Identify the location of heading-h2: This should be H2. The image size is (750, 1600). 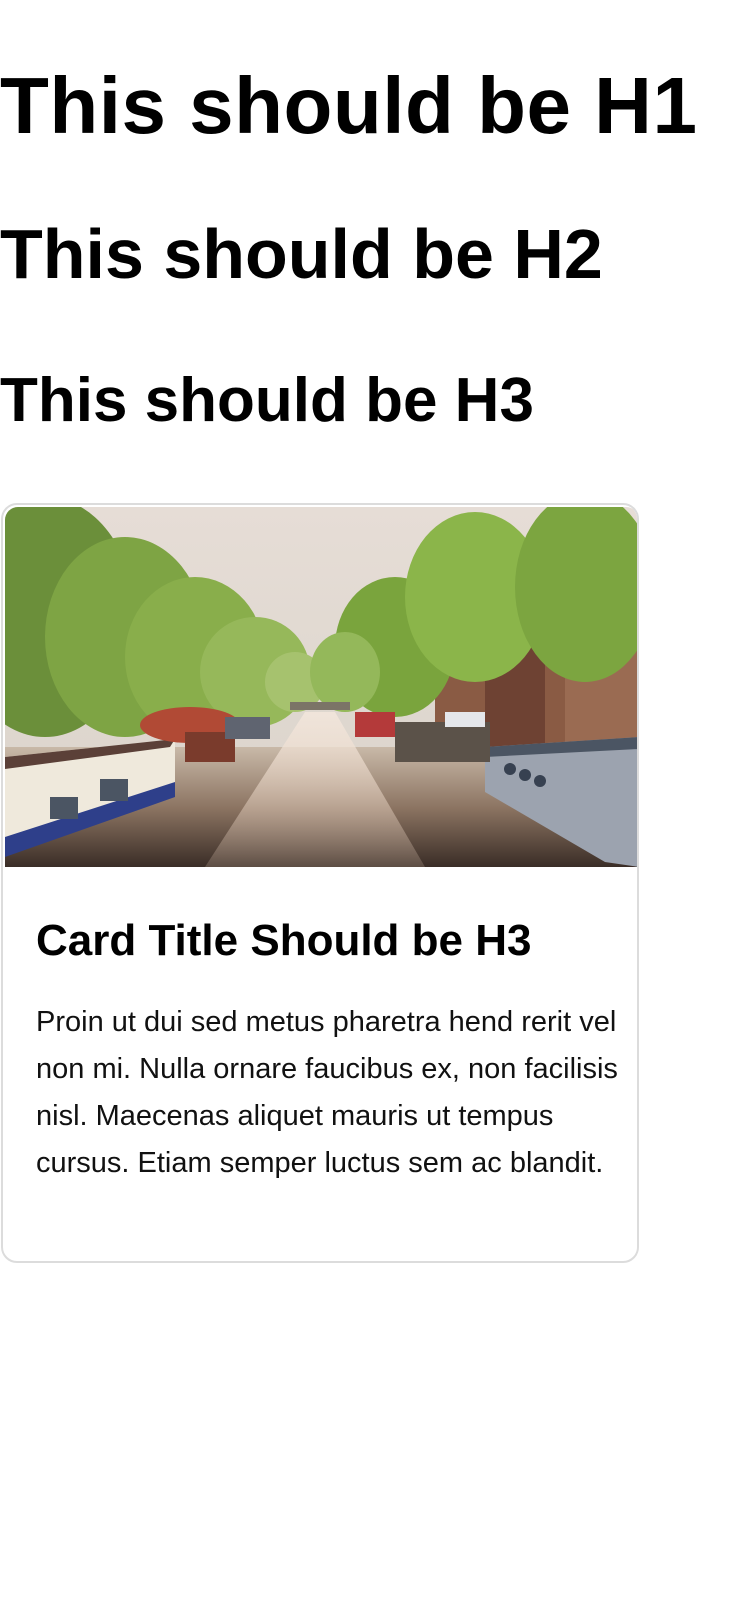
(301, 254).